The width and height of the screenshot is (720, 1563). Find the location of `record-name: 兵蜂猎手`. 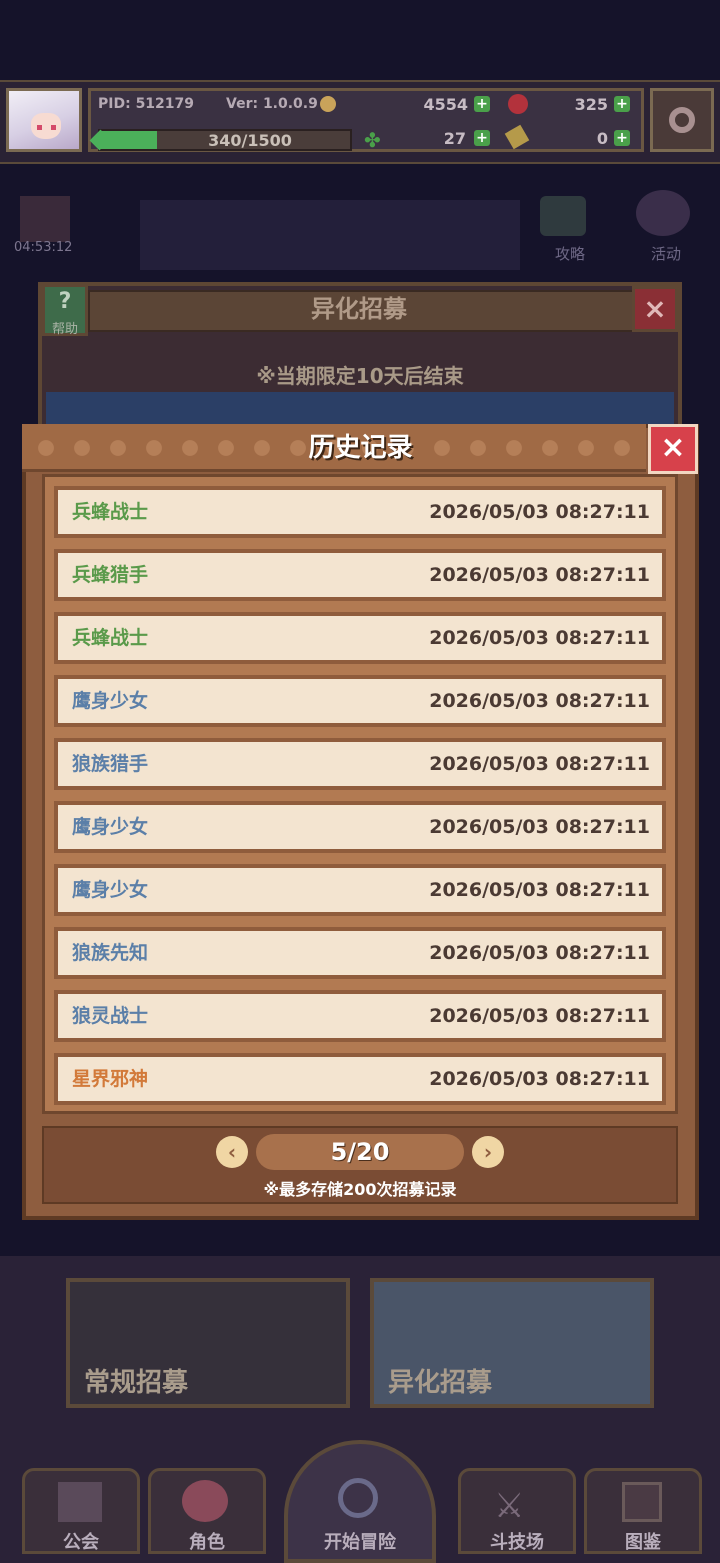

record-name: 兵蜂猎手 is located at coordinates (110, 575).